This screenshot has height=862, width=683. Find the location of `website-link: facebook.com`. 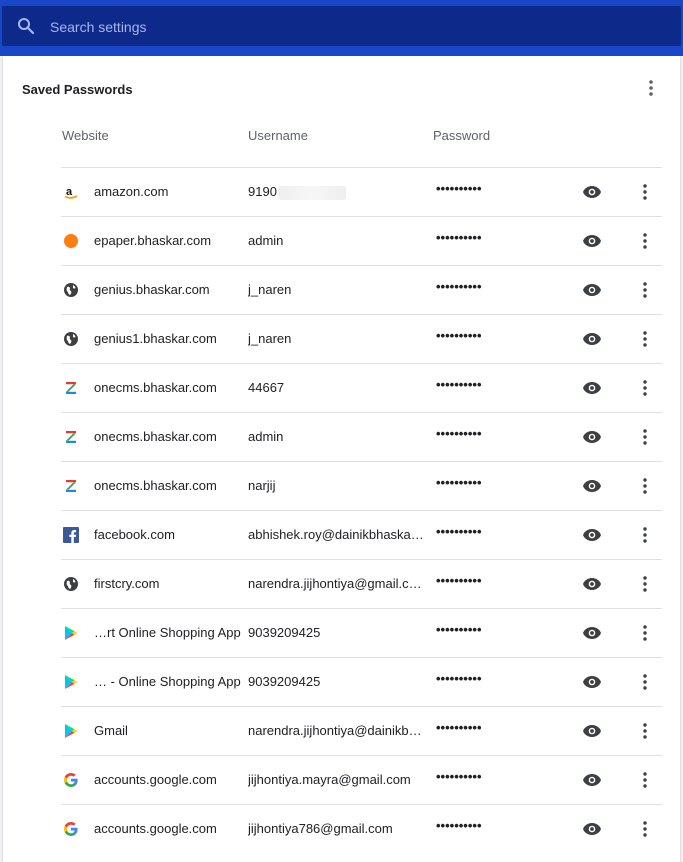

website-link: facebook.com is located at coordinates (169, 534).